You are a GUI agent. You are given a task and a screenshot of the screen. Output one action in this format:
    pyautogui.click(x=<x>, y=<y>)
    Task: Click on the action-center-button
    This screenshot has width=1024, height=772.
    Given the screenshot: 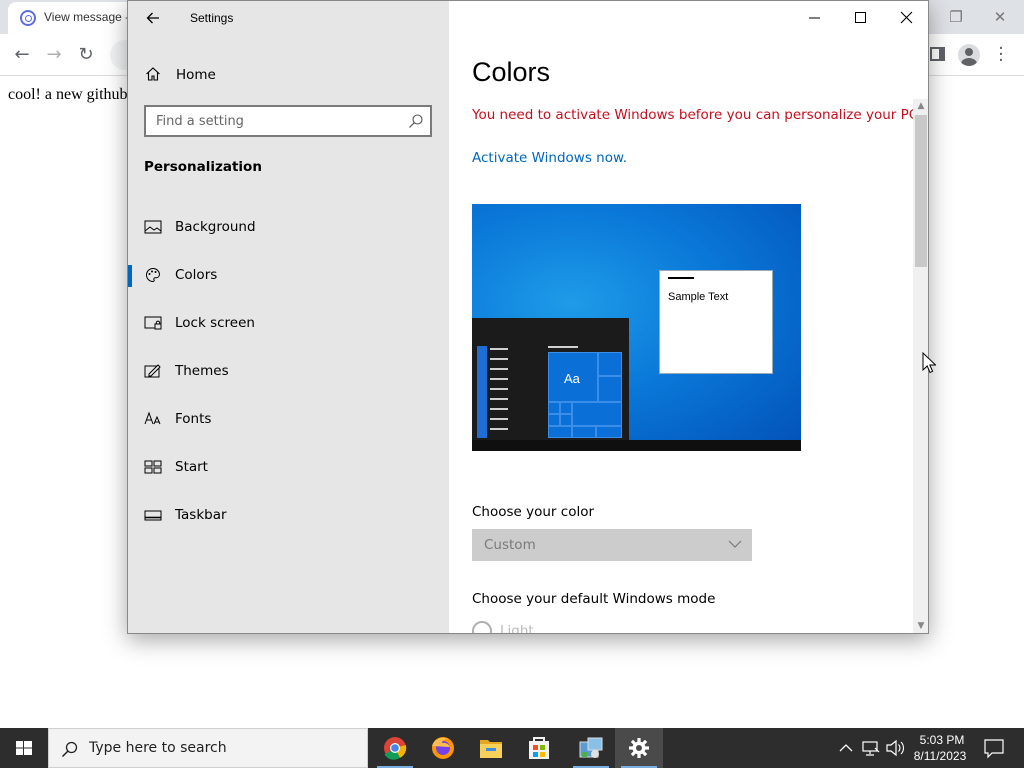 What is the action you would take?
    pyautogui.click(x=994, y=748)
    